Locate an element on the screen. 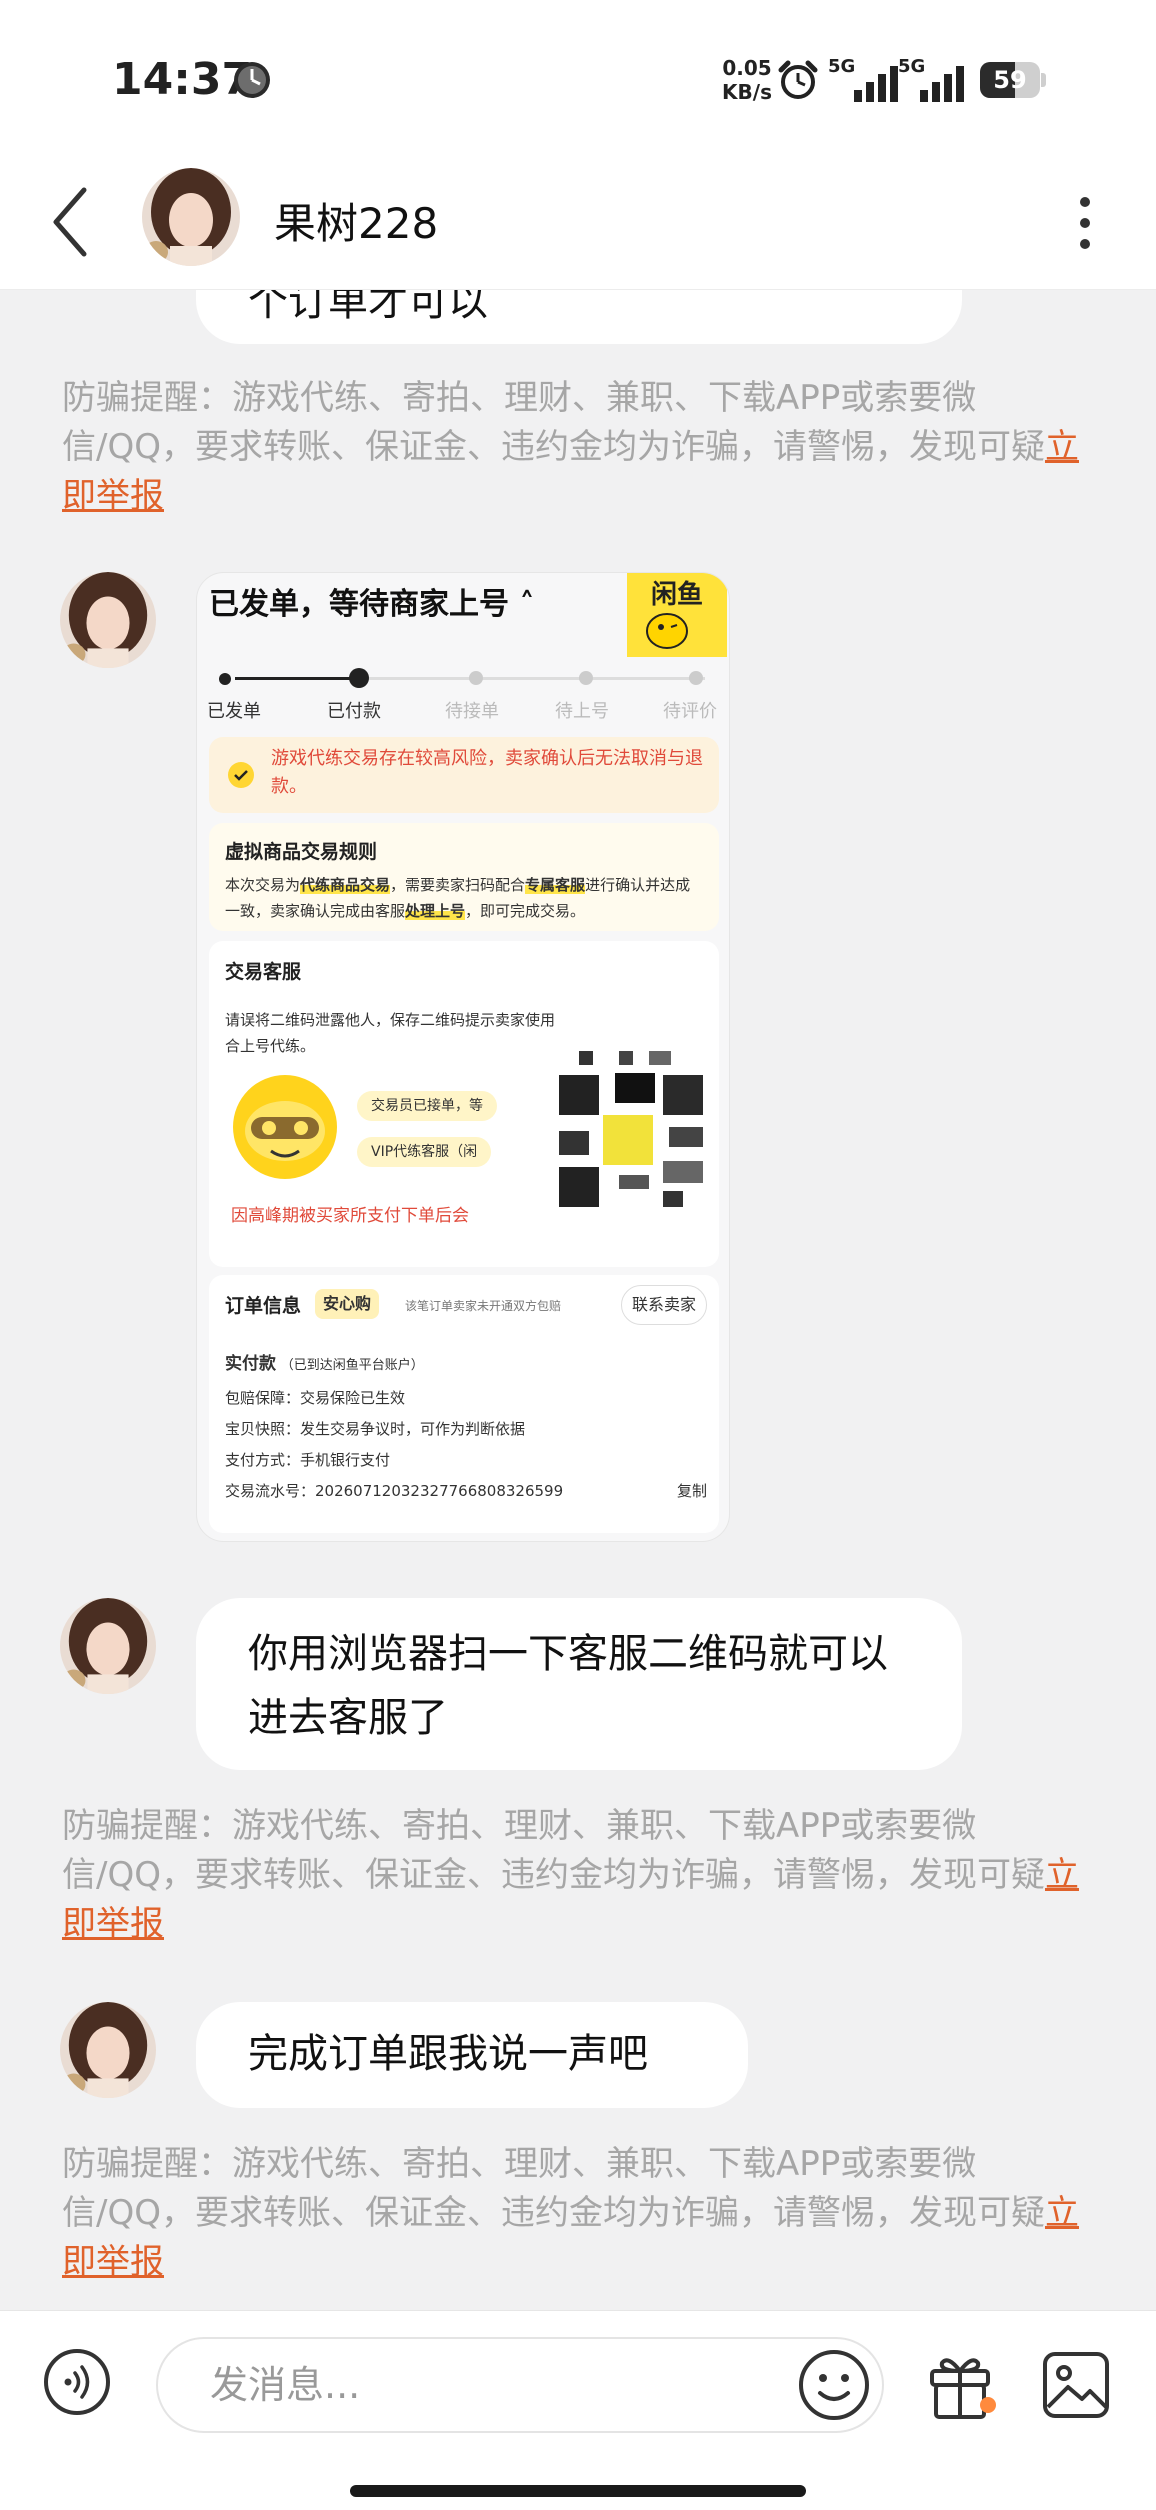 Image resolution: width=1156 pixels, height=2510 pixels. paid-row: 实付款 （已到达闲鱼平台账户） is located at coordinates (324, 1364).